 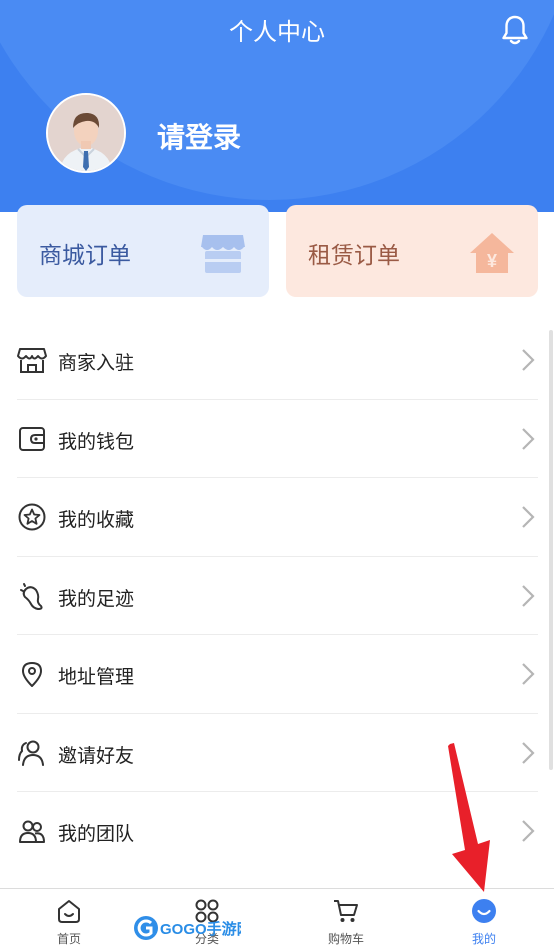 What do you see at coordinates (31, 753) in the screenshot?
I see `invite-friends-icon` at bounding box center [31, 753].